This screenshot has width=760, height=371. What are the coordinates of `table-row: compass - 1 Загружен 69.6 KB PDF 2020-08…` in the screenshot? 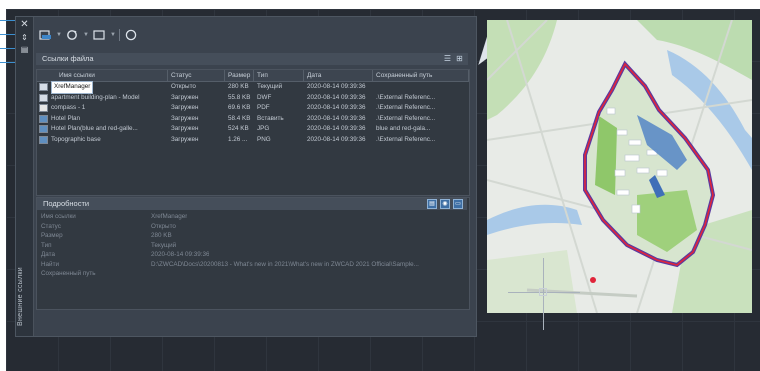 It's located at (253, 108).